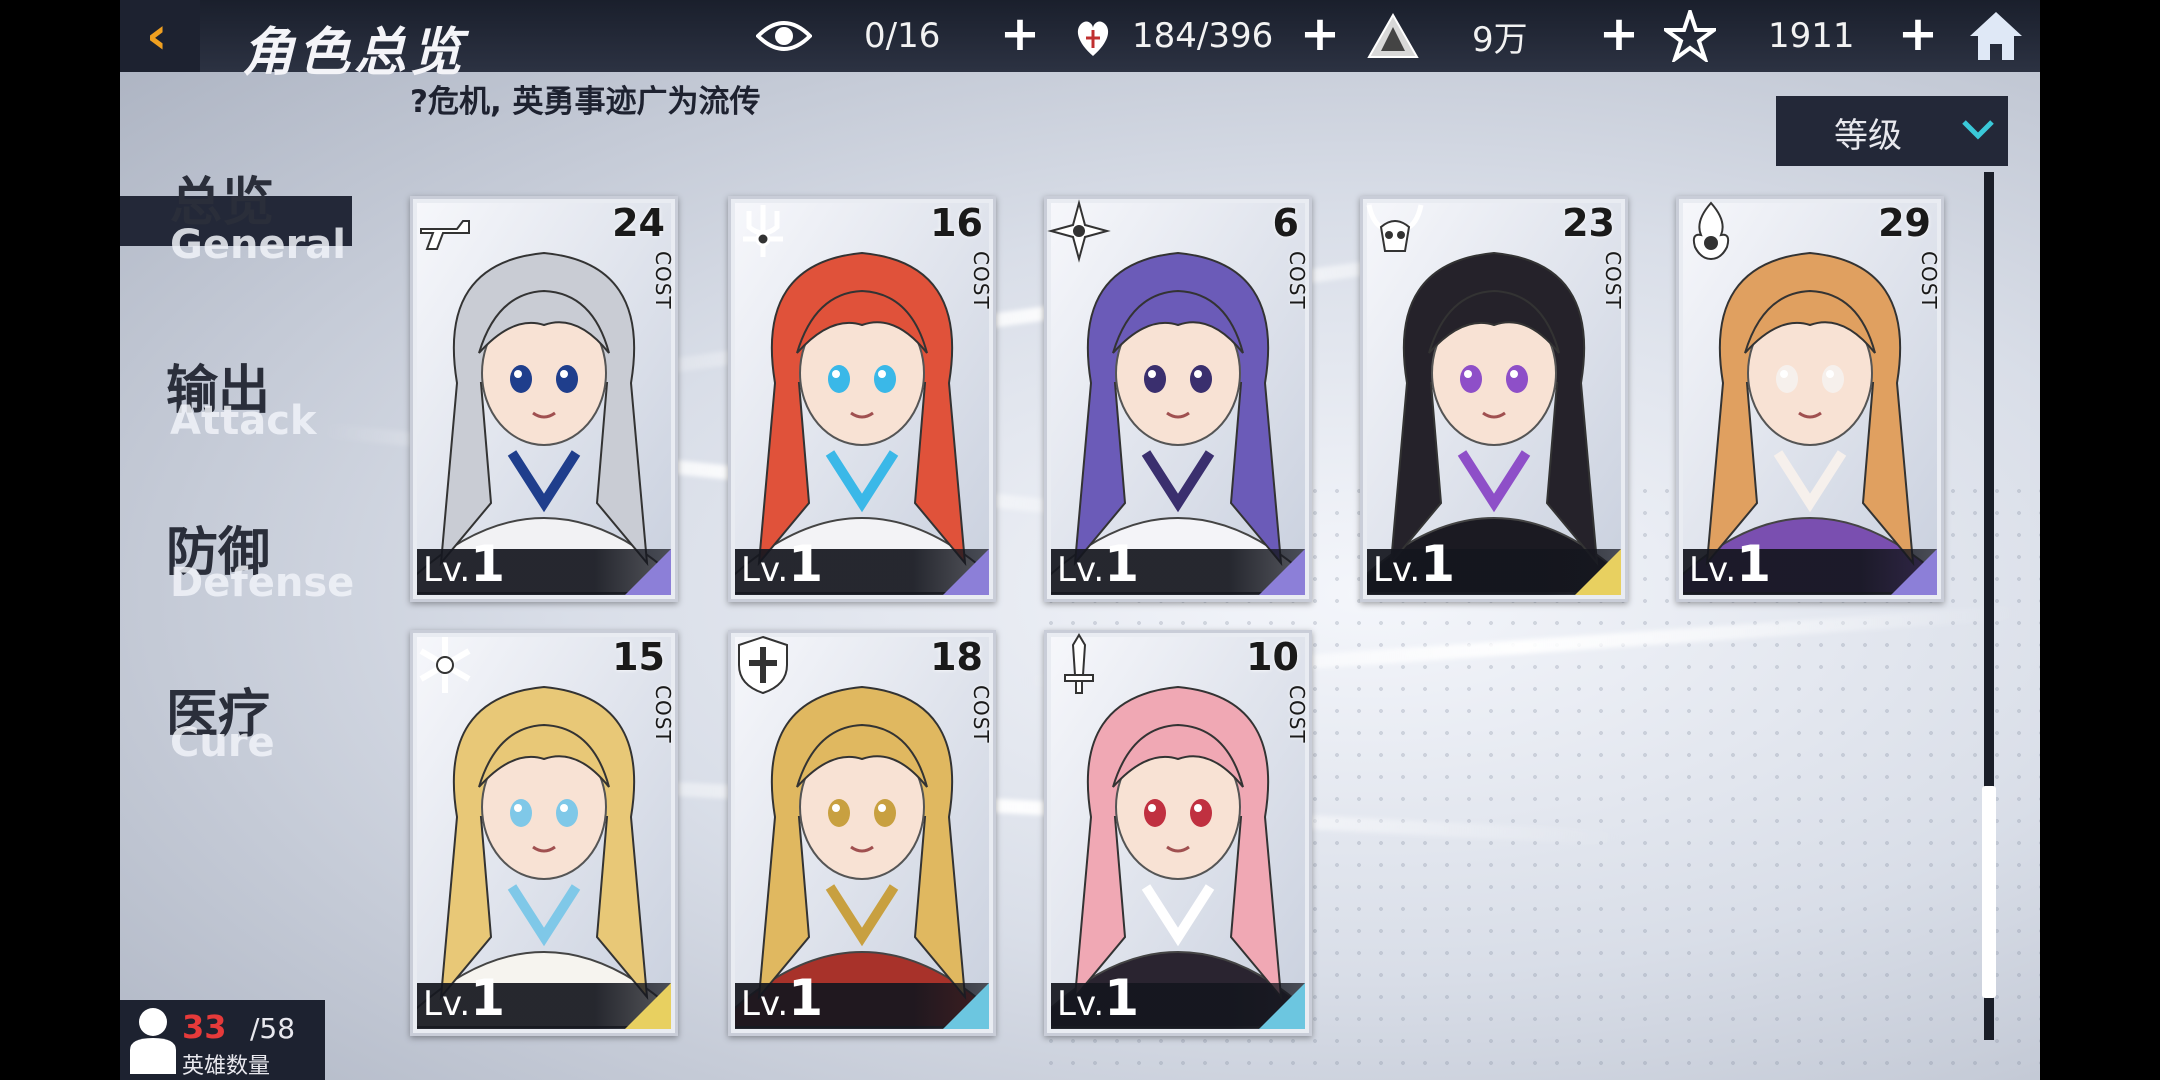 Image resolution: width=2160 pixels, height=1080 pixels. I want to click on resource-crystal, so click(1690, 36).